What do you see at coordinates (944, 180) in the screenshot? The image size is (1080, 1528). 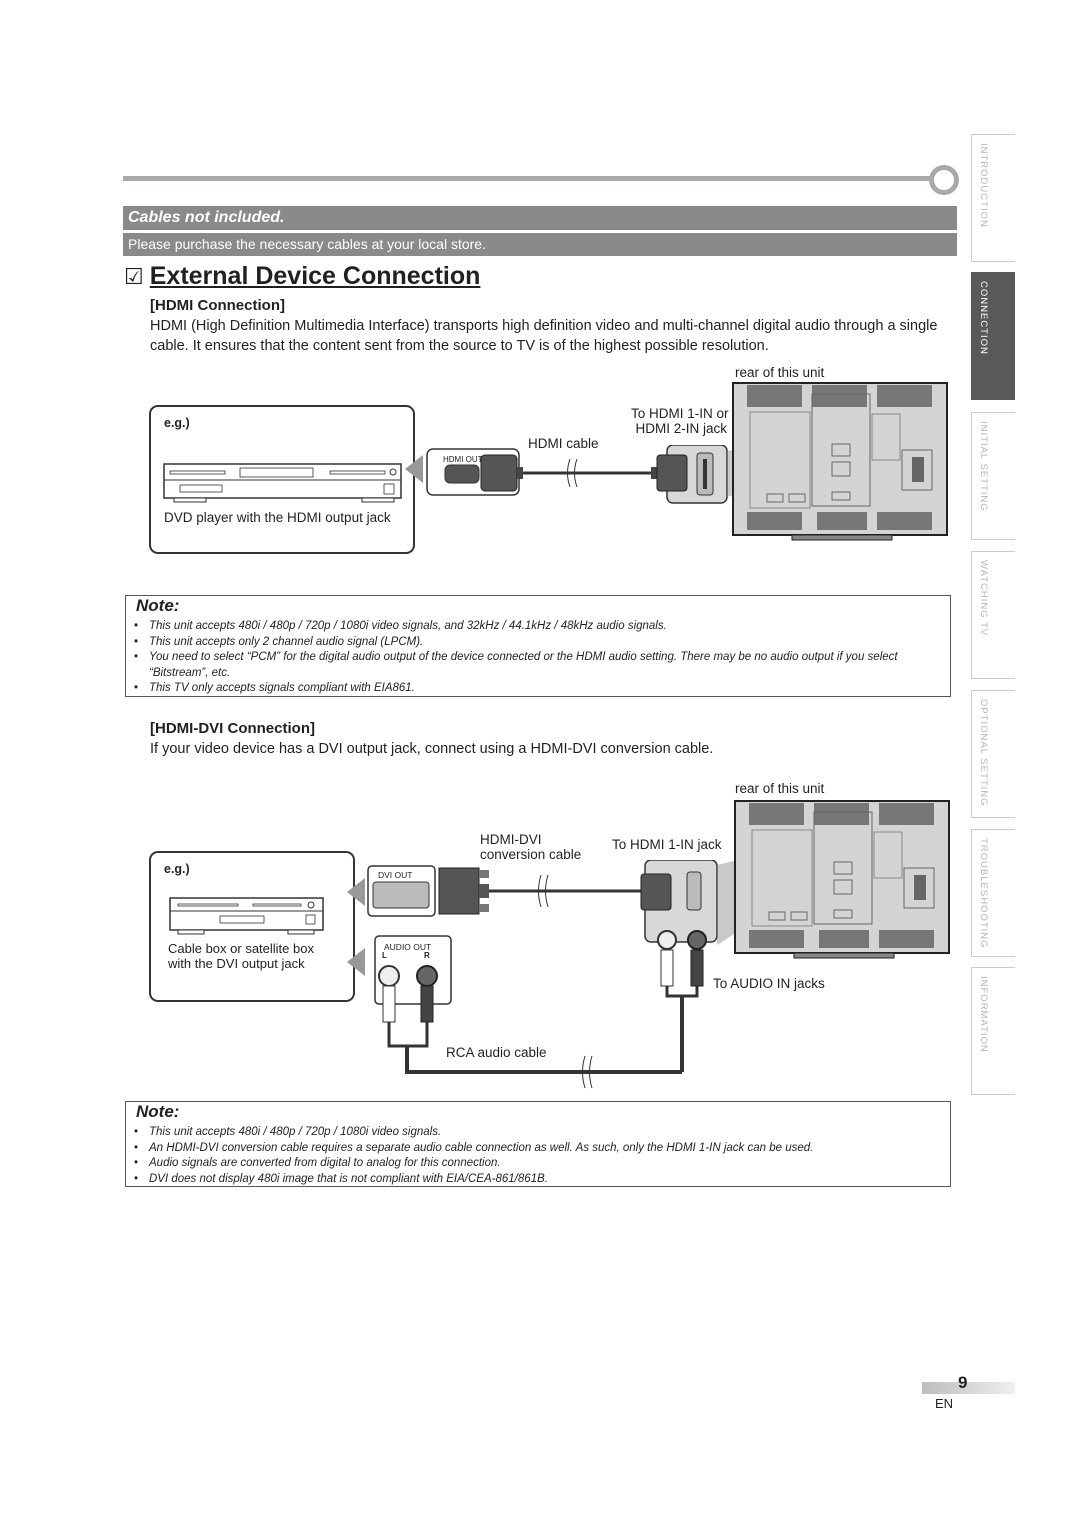 I see `header-rule-circle` at bounding box center [944, 180].